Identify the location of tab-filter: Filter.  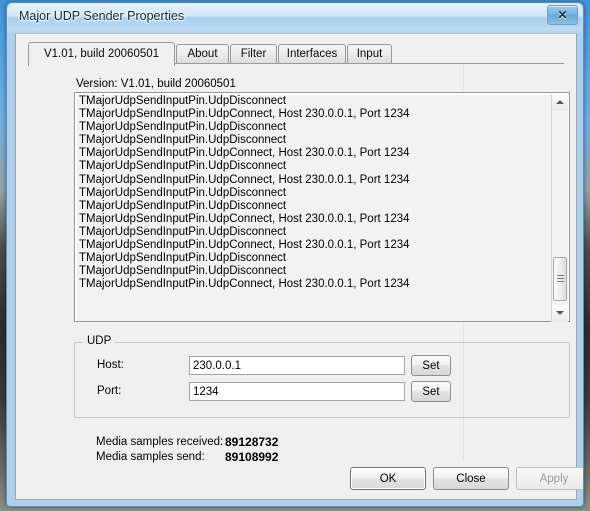
(253, 54).